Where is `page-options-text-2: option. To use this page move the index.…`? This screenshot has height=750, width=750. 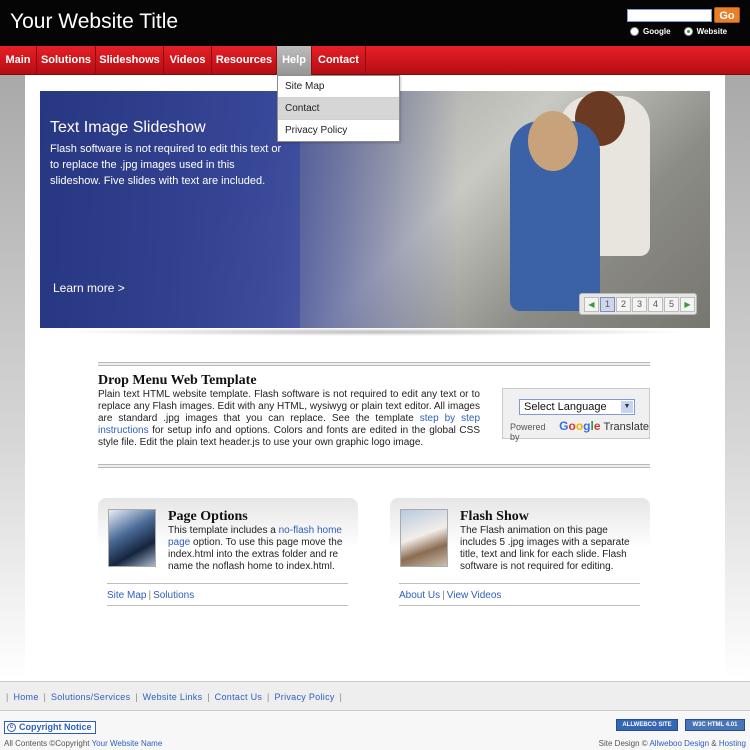 page-options-text-2: option. To use this page move the index.… is located at coordinates (255, 554).